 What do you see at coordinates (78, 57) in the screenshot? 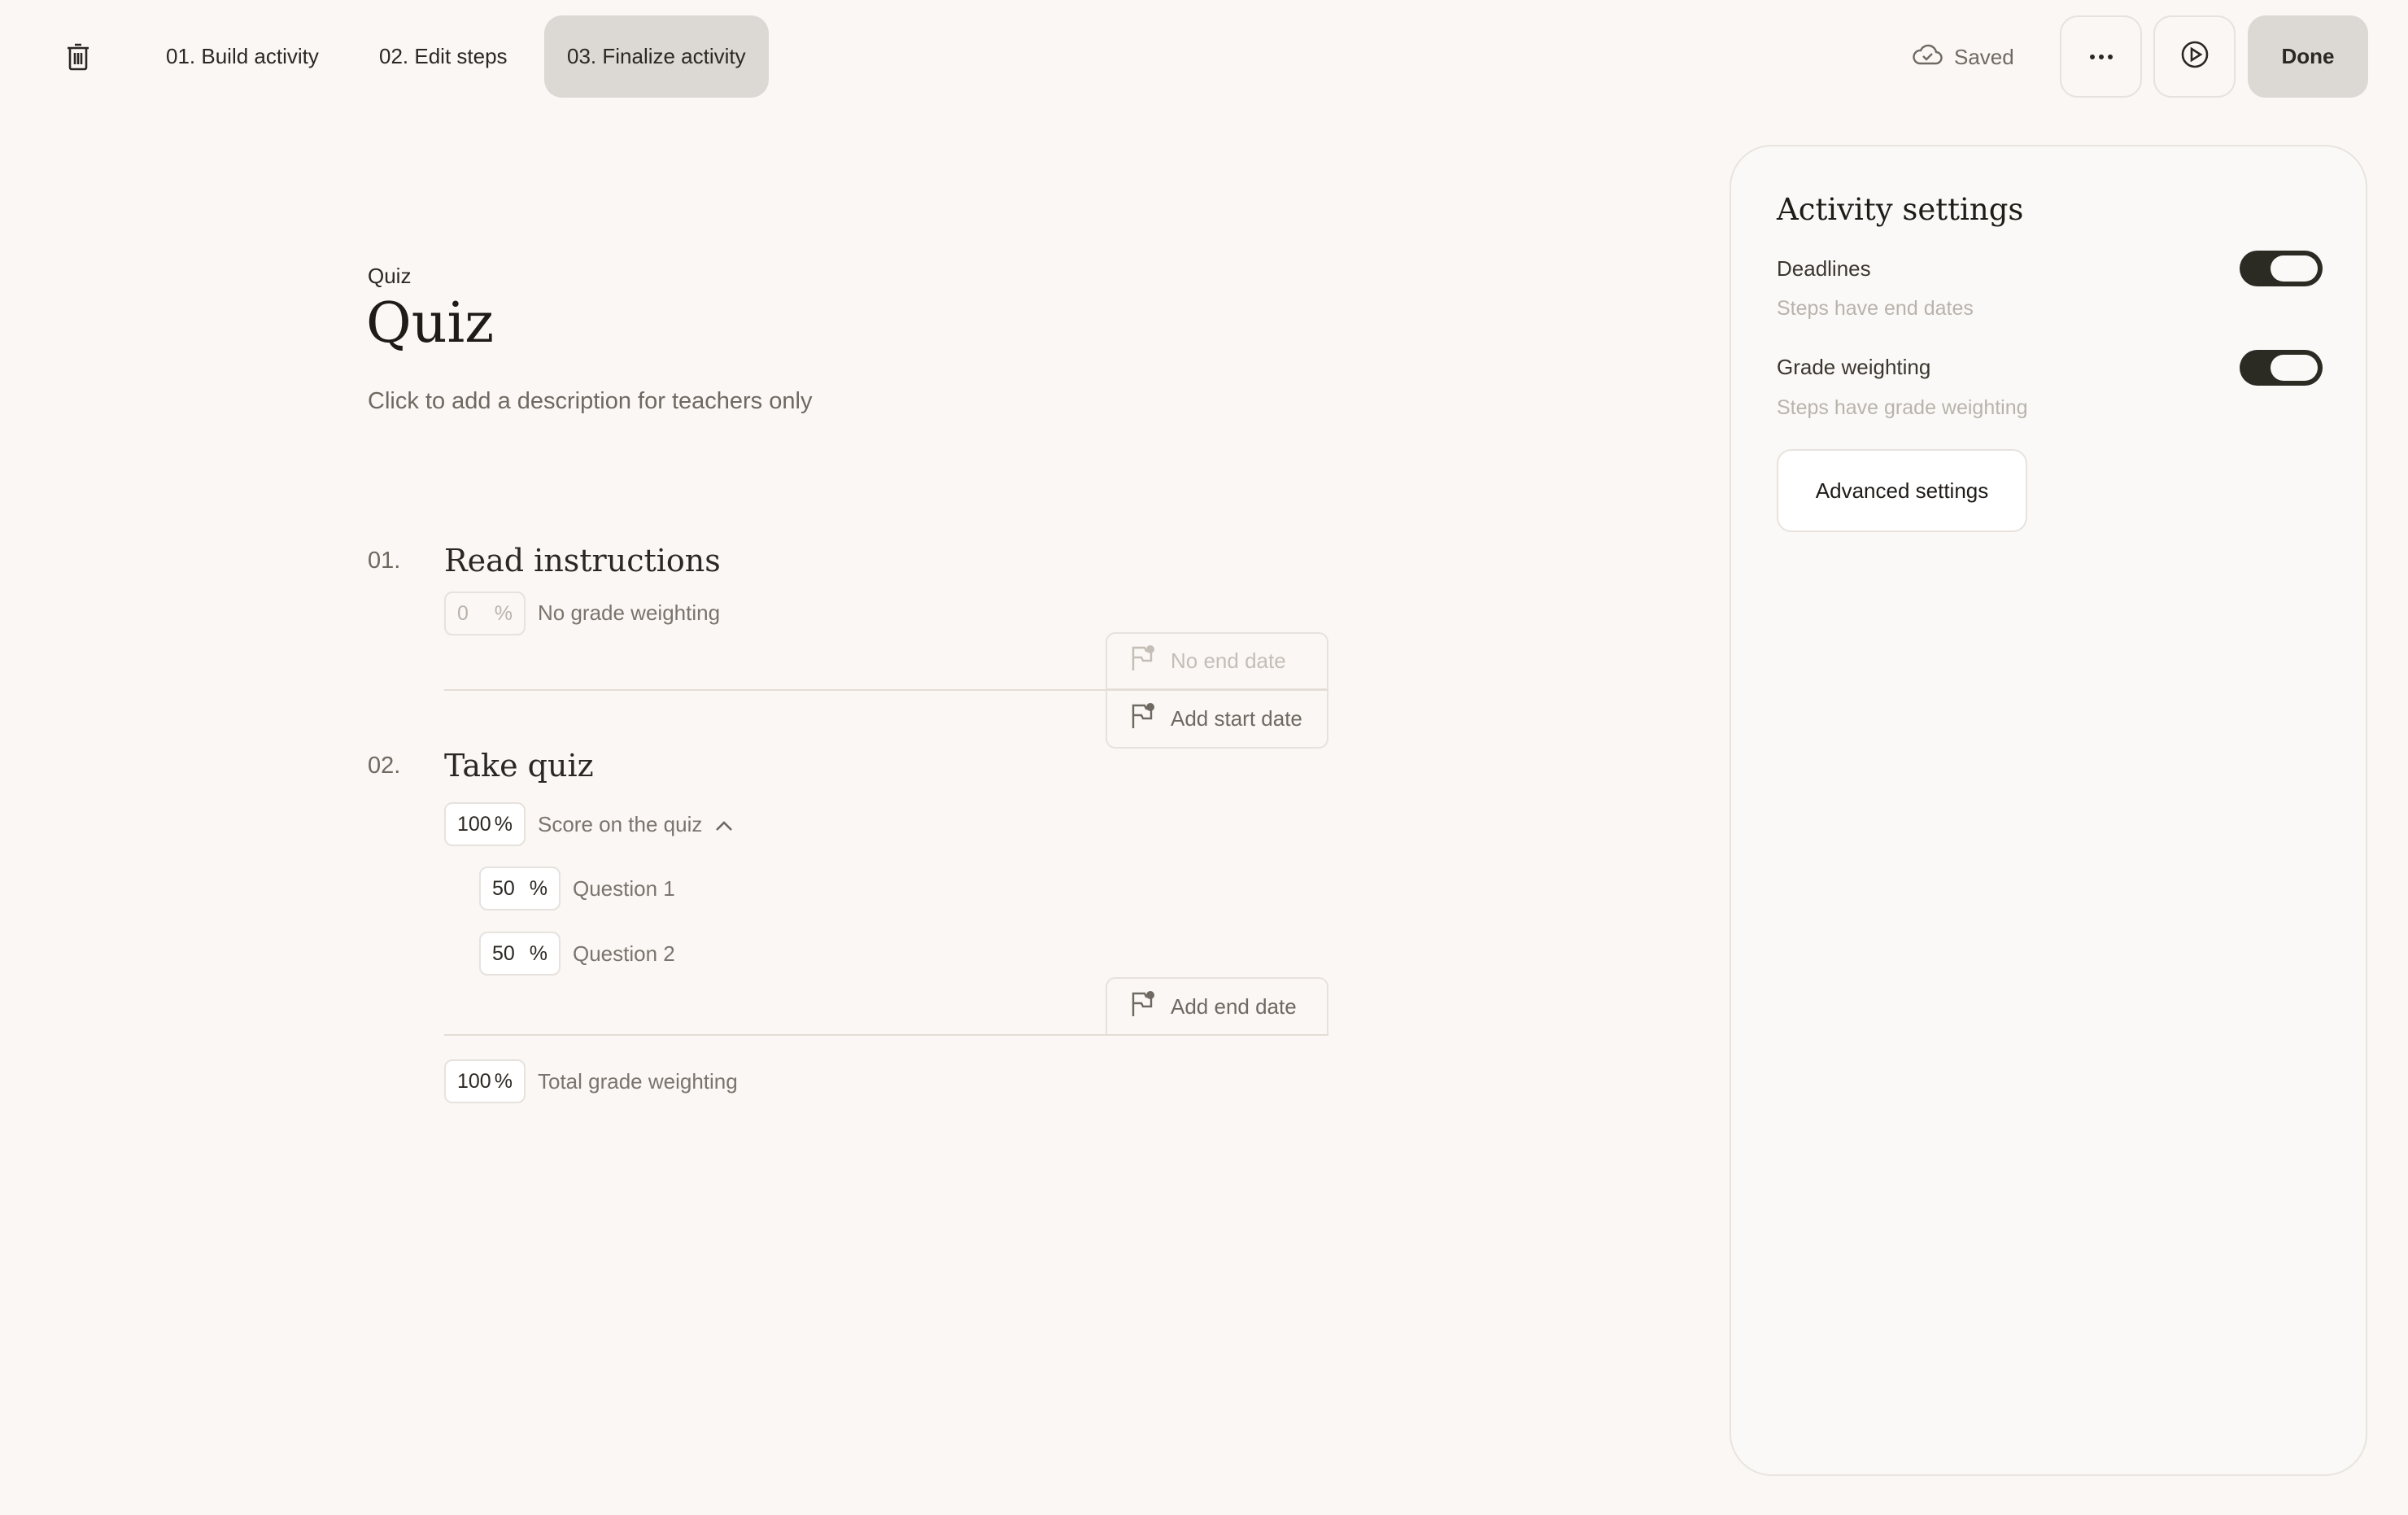
I see `trash-icon` at bounding box center [78, 57].